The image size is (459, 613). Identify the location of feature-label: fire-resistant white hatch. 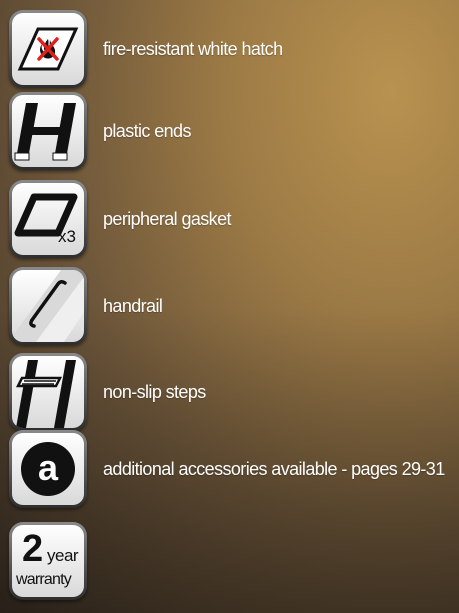
(193, 48).